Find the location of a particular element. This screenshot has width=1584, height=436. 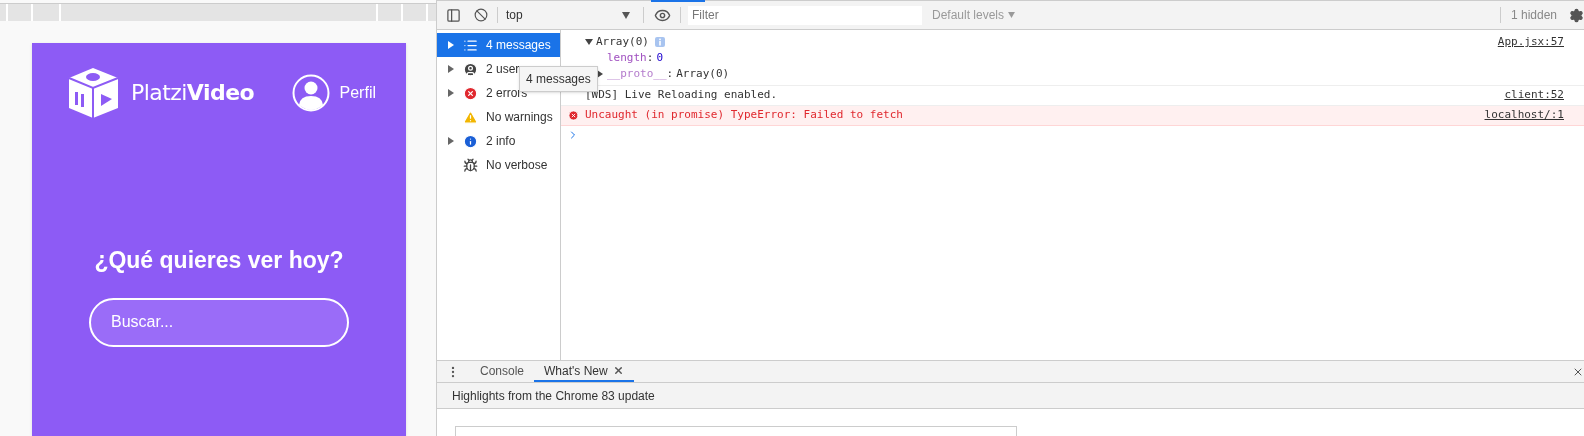

collapse-arrow-icon is located at coordinates (589, 42).